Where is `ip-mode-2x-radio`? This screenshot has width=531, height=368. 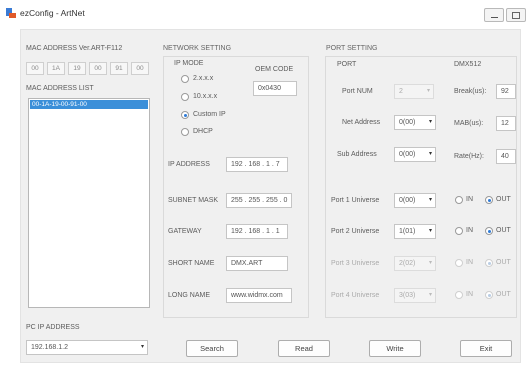
ip-mode-2x-radio is located at coordinates (185, 79).